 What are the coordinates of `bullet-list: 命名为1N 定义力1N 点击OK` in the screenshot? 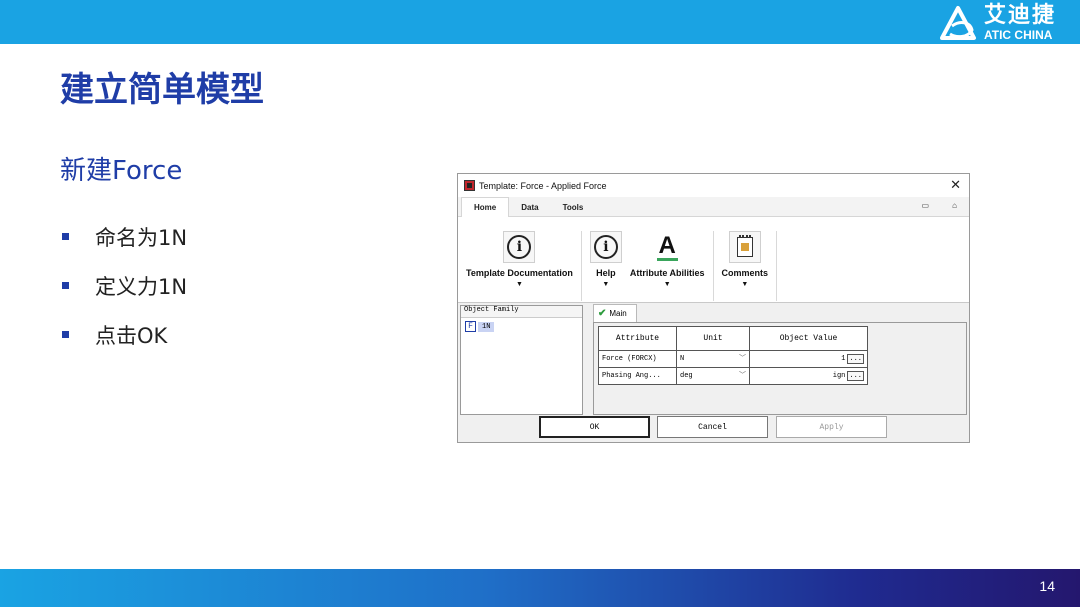 It's located at (124, 285).